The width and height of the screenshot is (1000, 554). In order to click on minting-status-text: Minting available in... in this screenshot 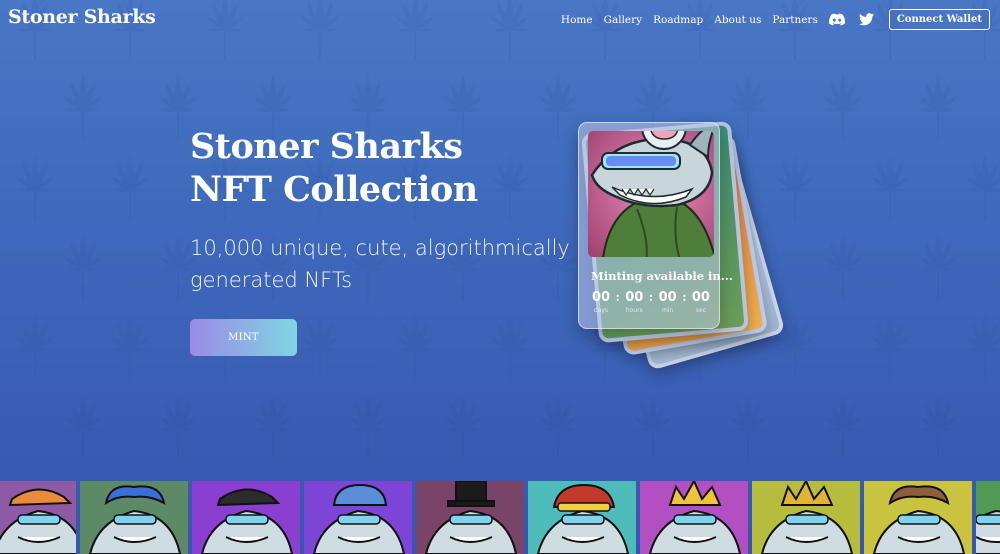, I will do `click(662, 276)`.